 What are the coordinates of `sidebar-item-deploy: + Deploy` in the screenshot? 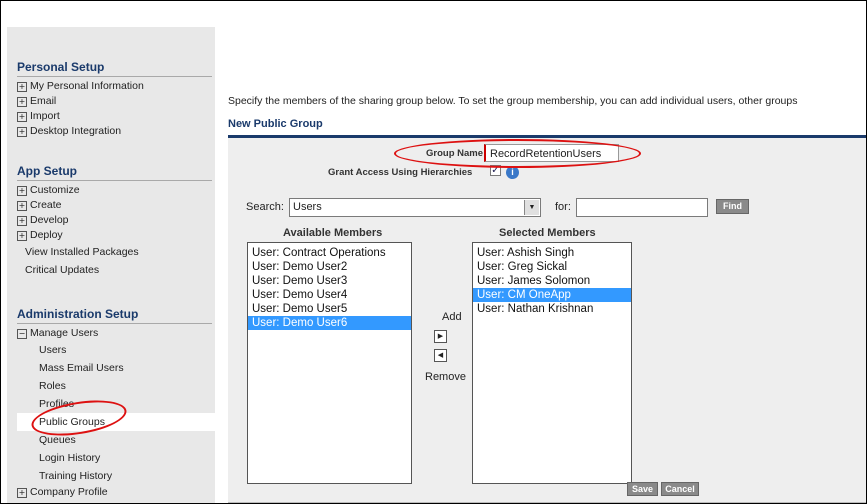 It's located at (114, 235).